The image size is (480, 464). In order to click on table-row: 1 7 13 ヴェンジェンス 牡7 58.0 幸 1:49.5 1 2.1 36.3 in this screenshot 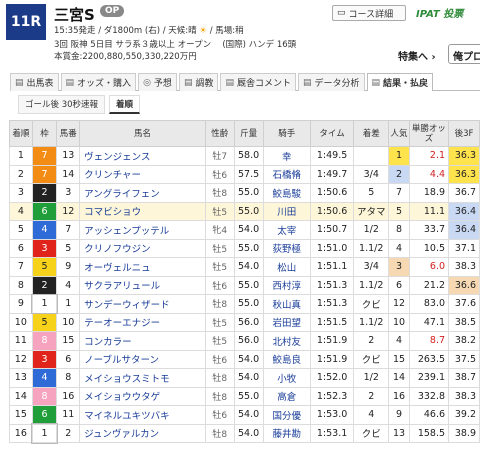, I will do `click(244, 156)`.